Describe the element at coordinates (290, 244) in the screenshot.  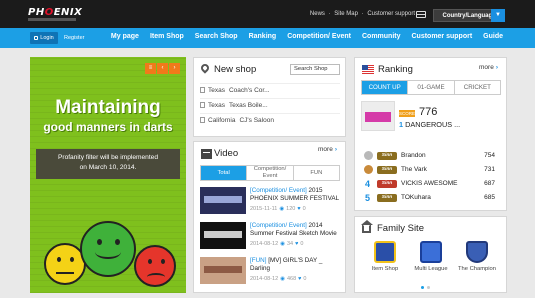
I see `video-views: 34` at that location.